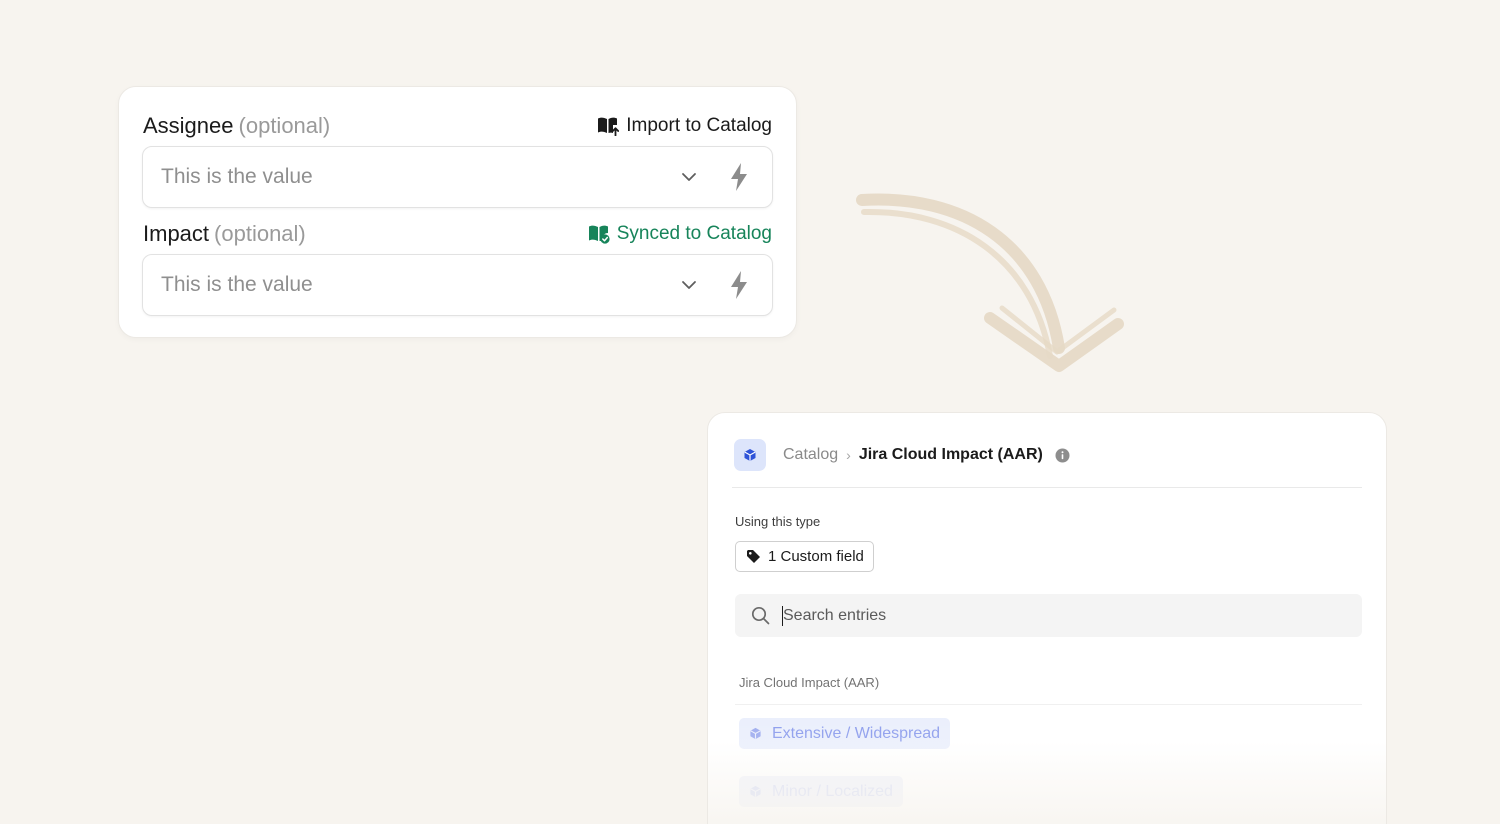 The height and width of the screenshot is (824, 1500). What do you see at coordinates (832, 791) in the screenshot?
I see `catalog-entry-label: Minor / Localized` at bounding box center [832, 791].